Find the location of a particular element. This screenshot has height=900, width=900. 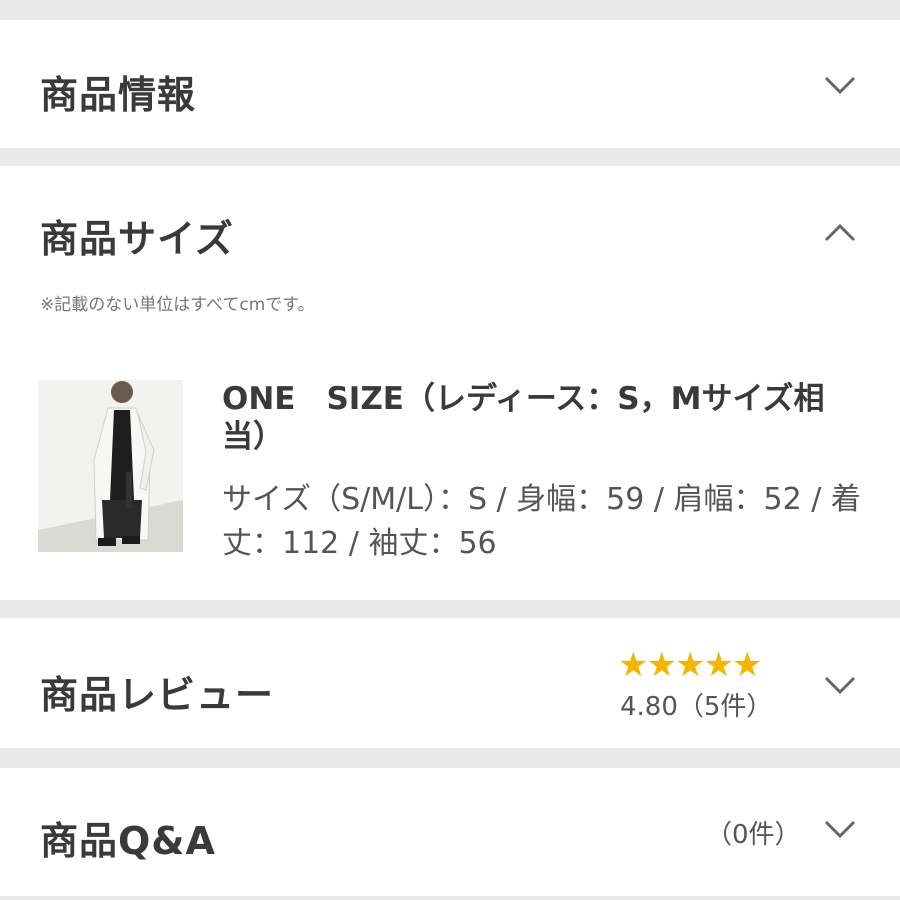

chevron-up-icon is located at coordinates (840, 232).